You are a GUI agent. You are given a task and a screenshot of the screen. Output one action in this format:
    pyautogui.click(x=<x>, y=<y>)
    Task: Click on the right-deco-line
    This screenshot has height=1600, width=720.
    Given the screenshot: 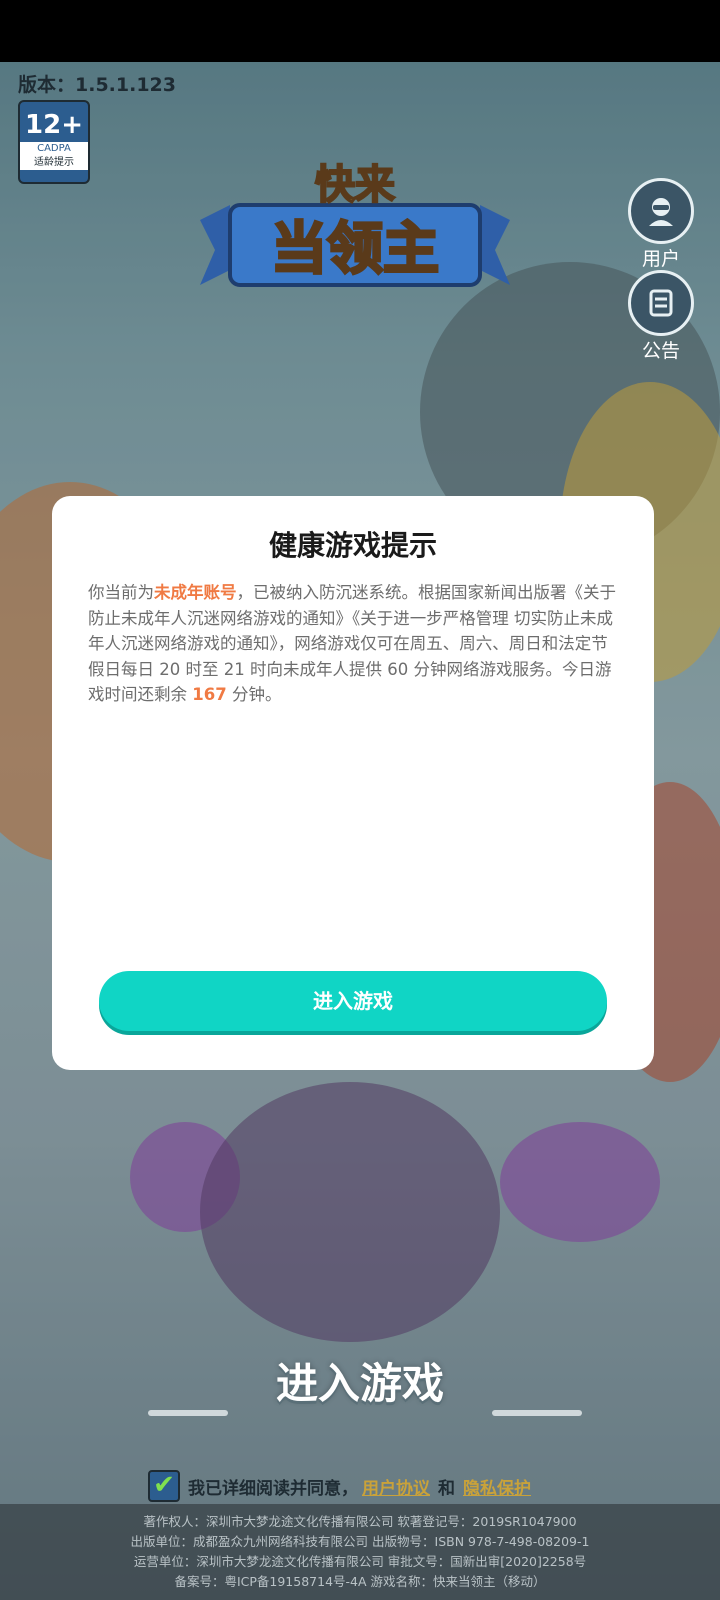 What is the action you would take?
    pyautogui.click(x=537, y=1413)
    